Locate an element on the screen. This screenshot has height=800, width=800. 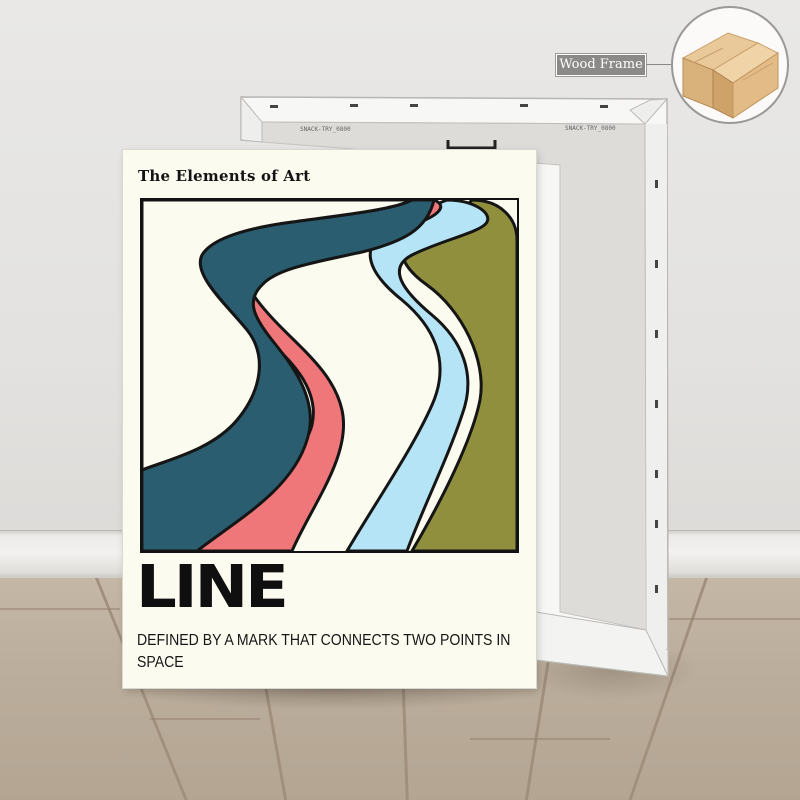
canvas-stamp-right: SNACK-TRY_0800 is located at coordinates (590, 128).